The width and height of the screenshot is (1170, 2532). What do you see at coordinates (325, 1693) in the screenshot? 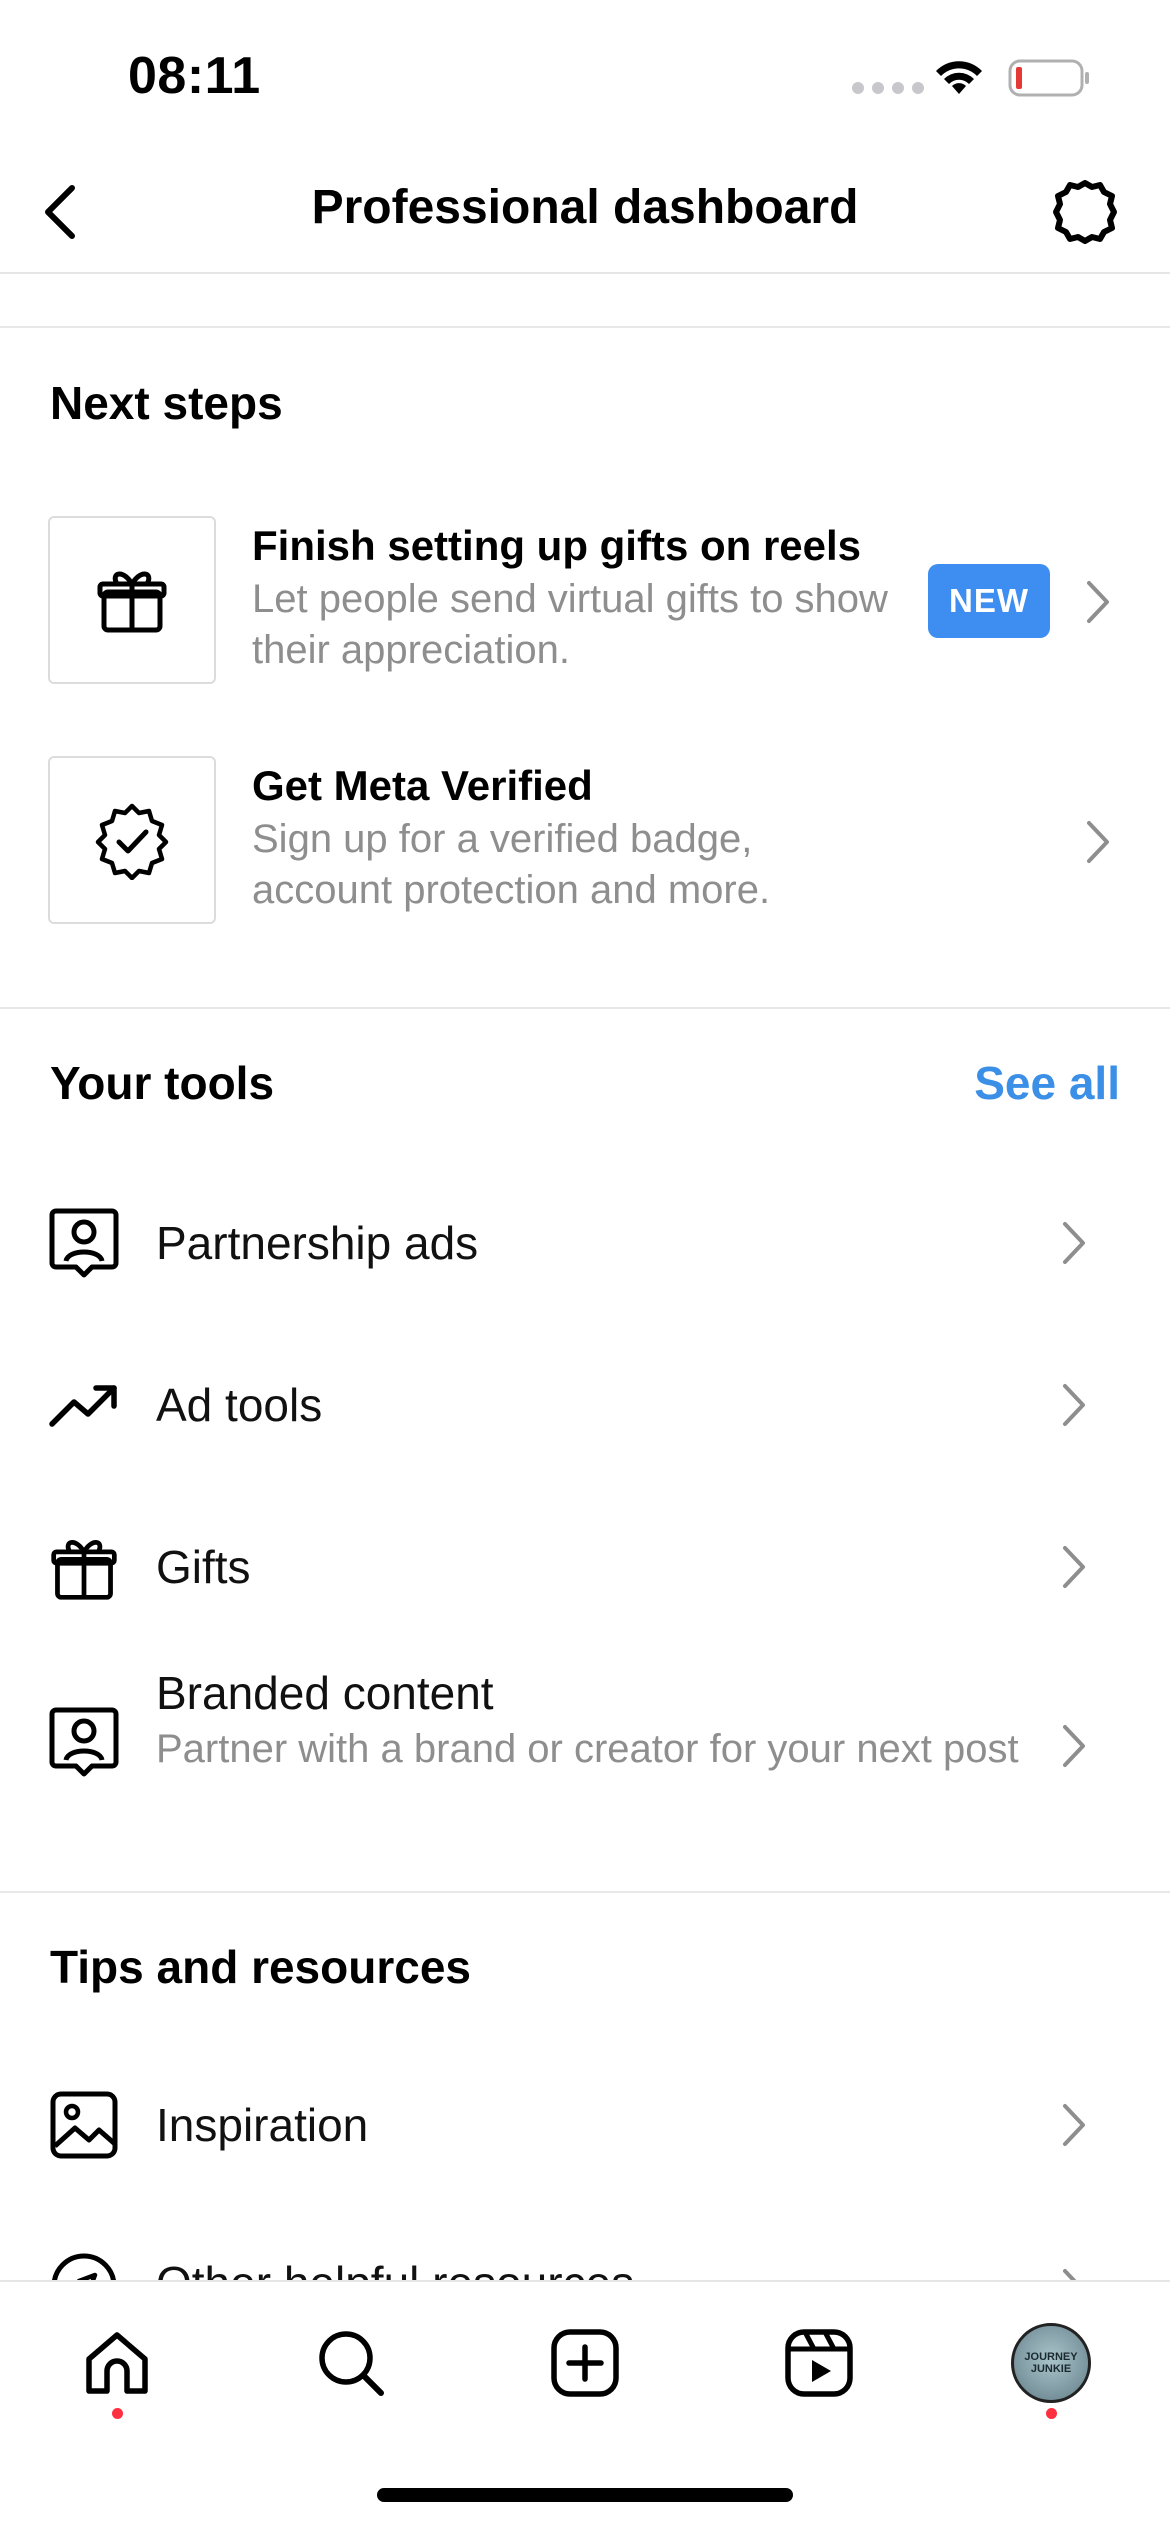
I see `tool-label: Branded content` at bounding box center [325, 1693].